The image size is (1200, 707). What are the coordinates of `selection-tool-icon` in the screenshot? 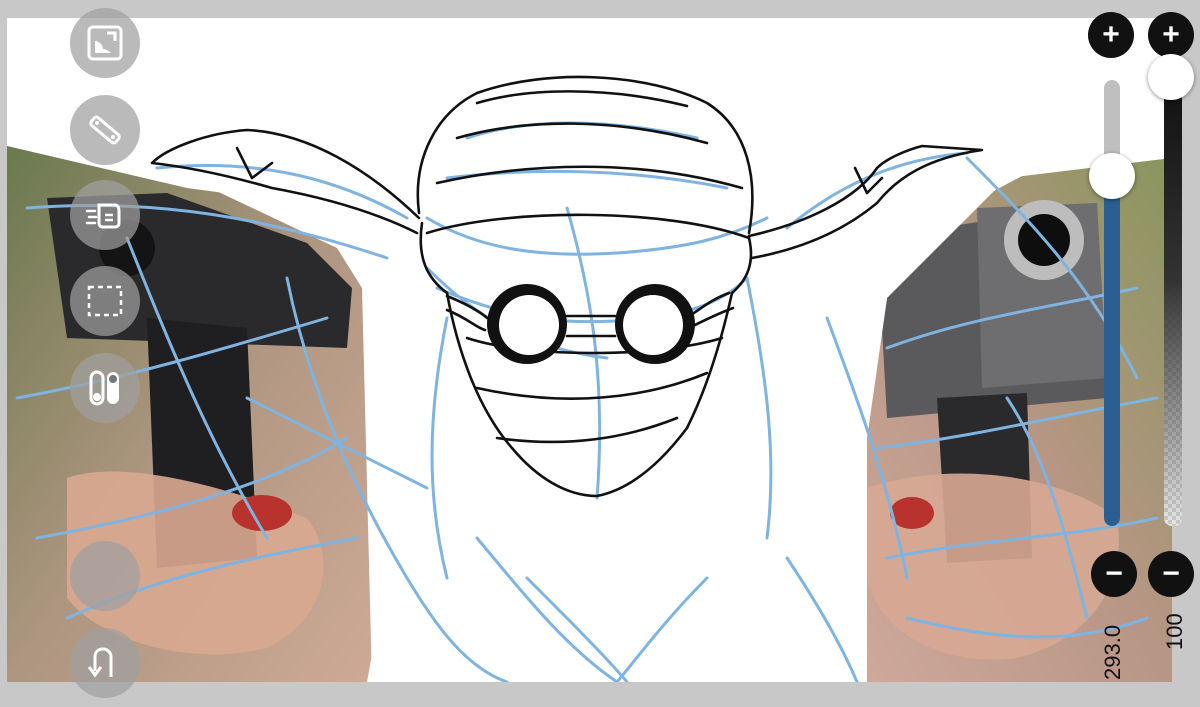 It's located at (105, 301).